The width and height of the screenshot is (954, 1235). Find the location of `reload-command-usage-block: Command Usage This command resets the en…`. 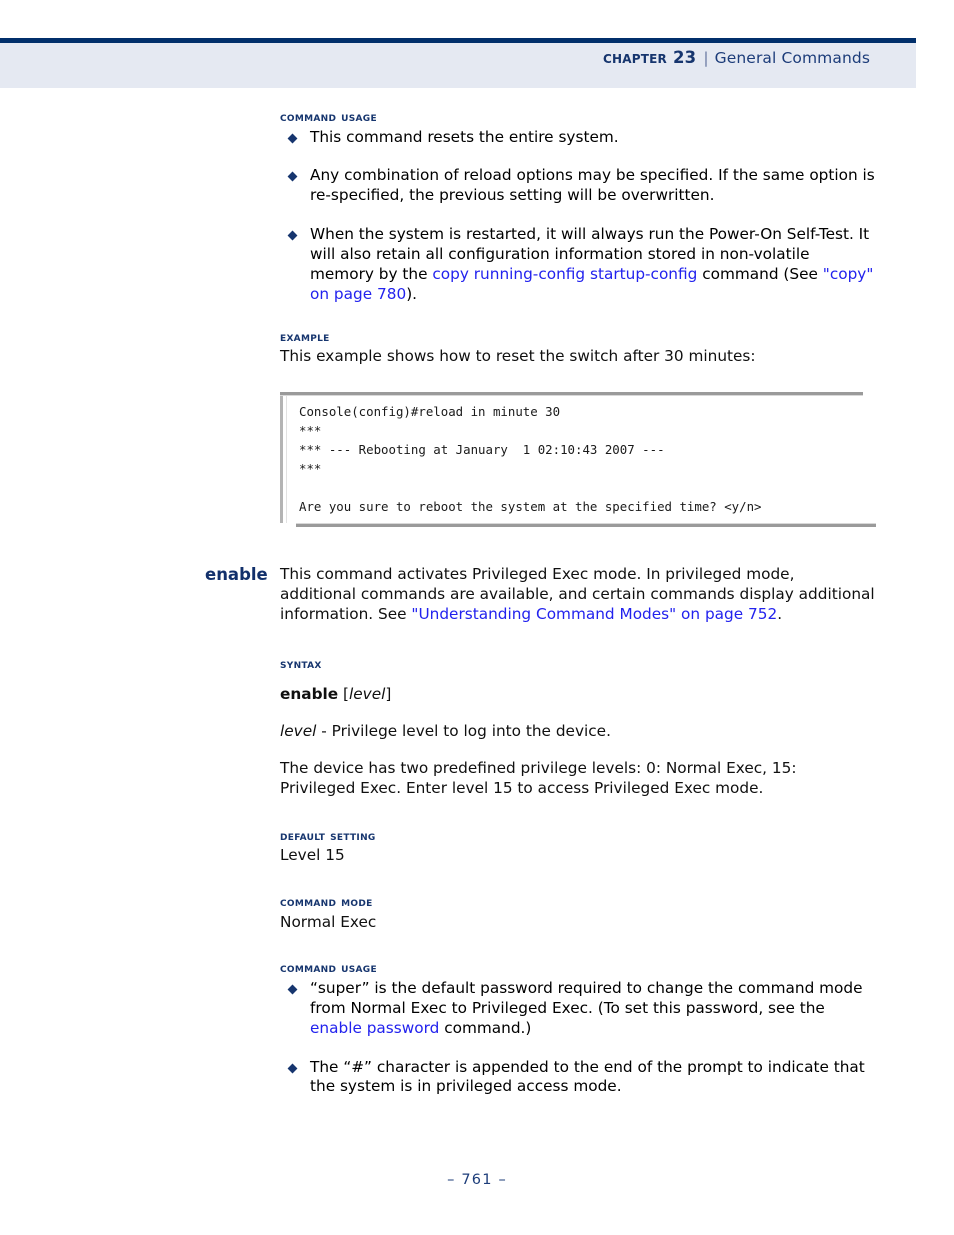

reload-command-usage-block: Command Usage This command resets the en… is located at coordinates (577, 207).